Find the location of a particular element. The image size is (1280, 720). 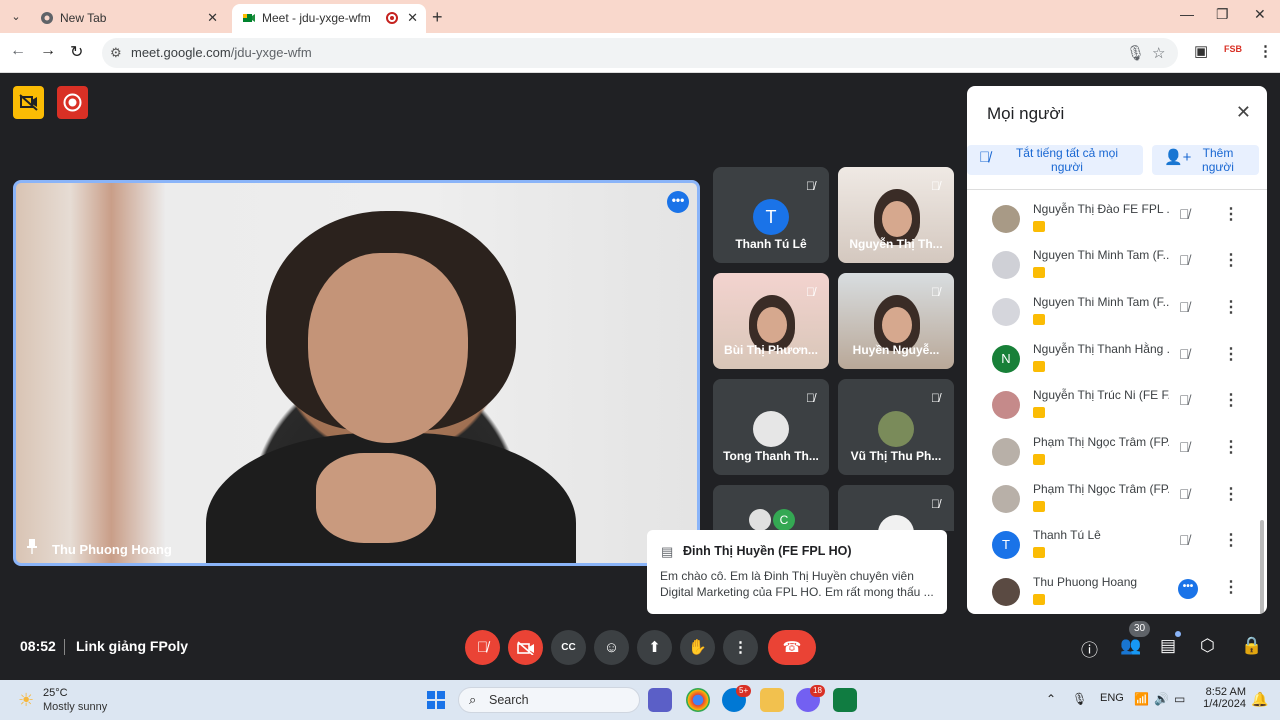

url-text: meet.google.com/jdu-yxge-wfm is located at coordinates (221, 52).